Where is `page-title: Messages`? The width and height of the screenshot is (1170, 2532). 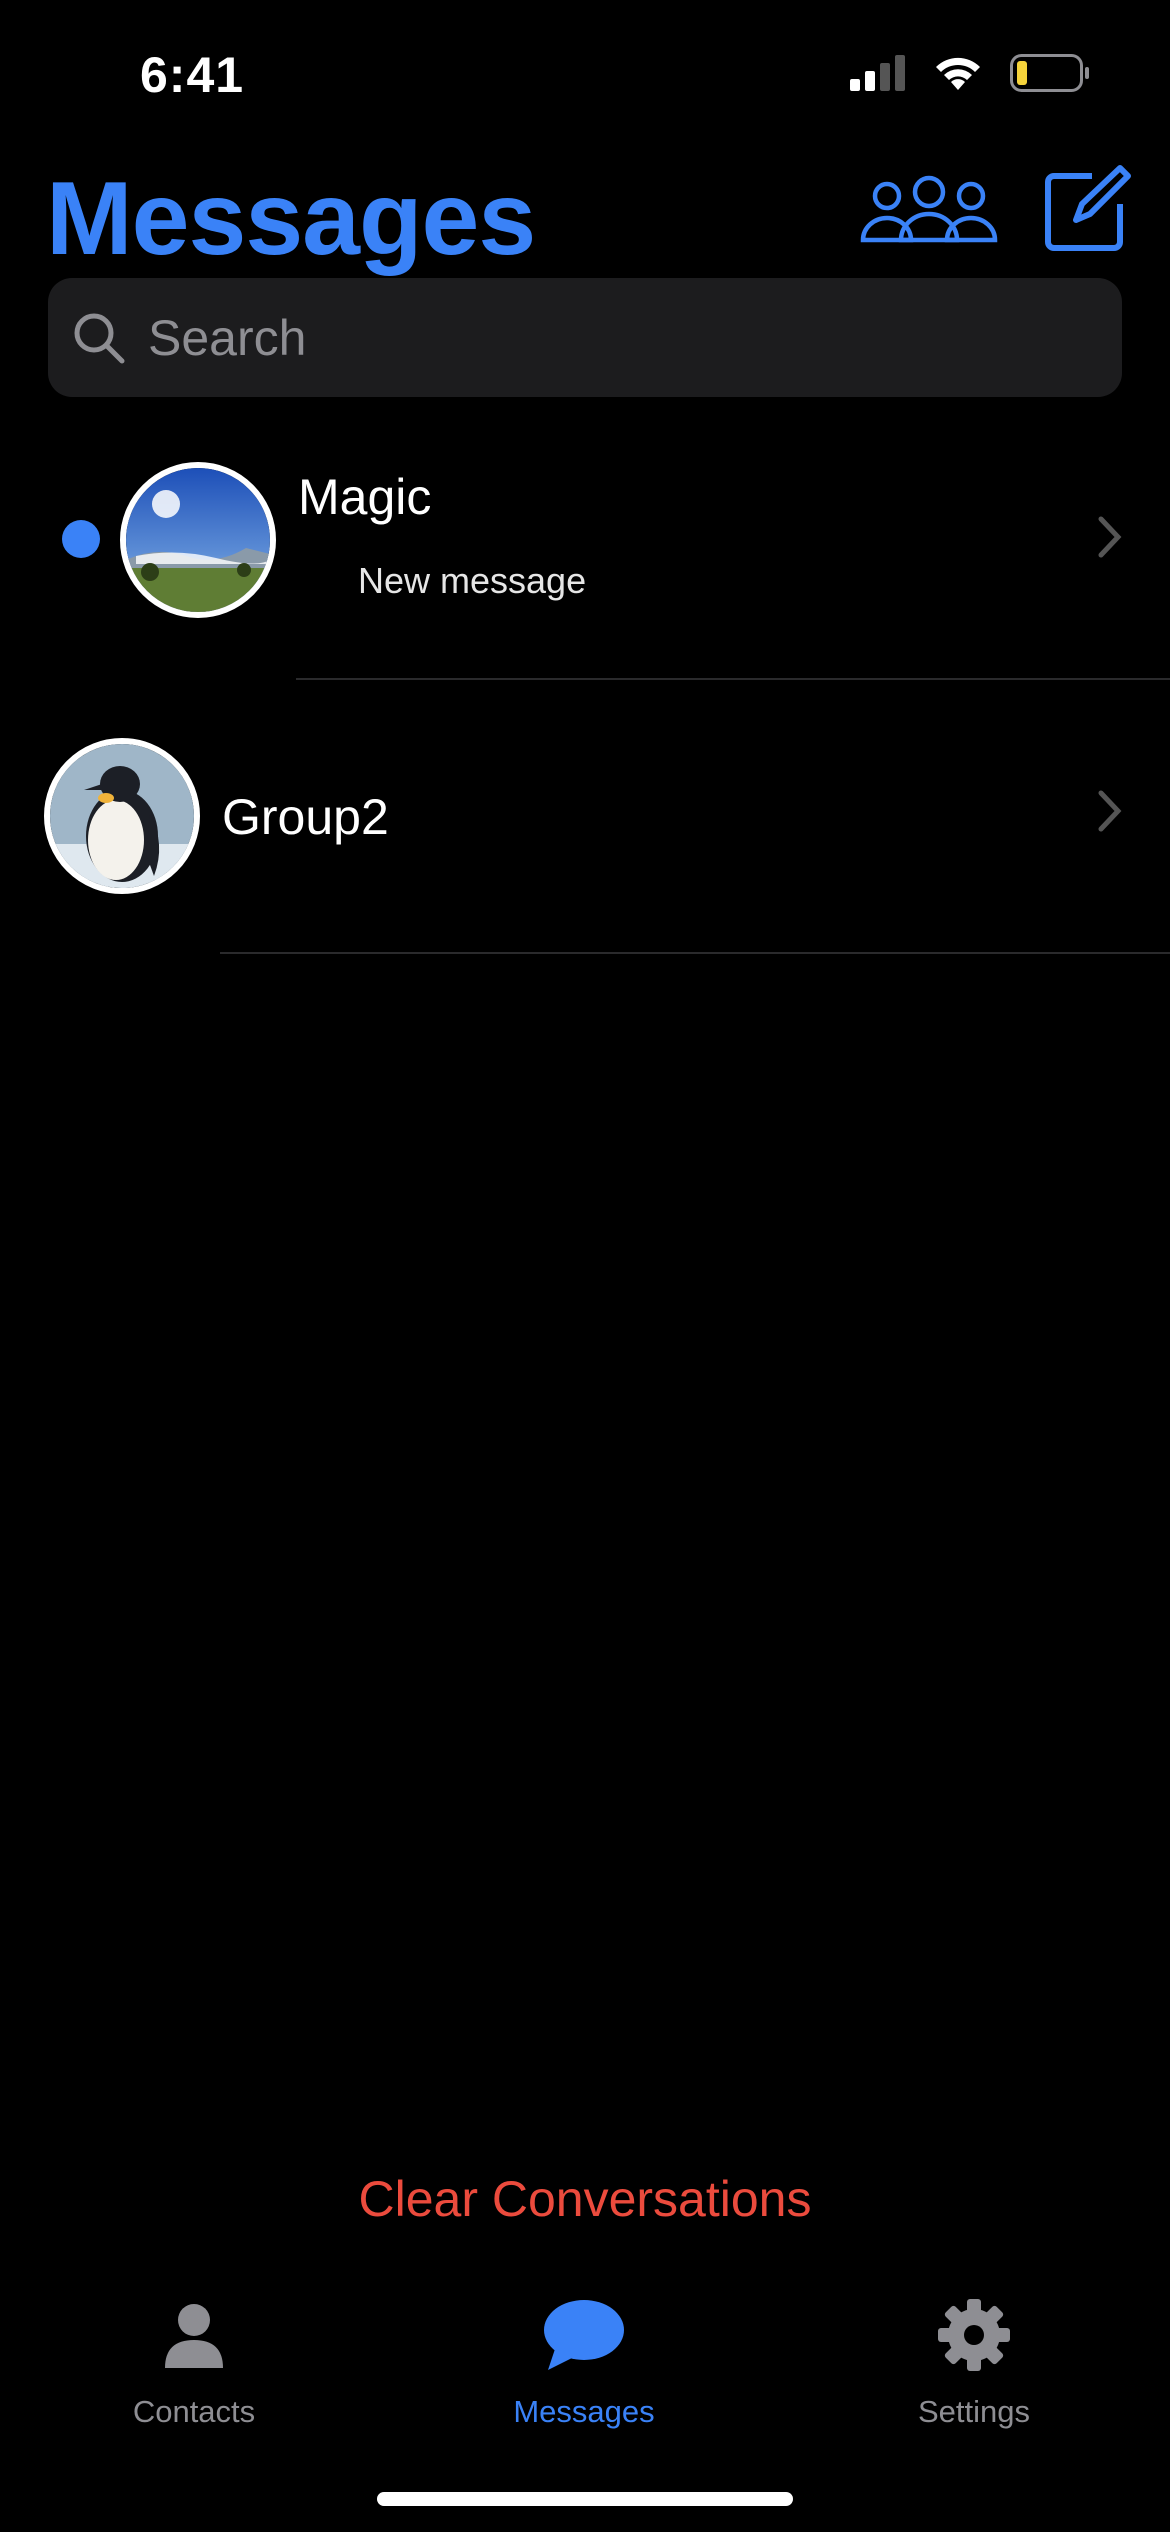 page-title: Messages is located at coordinates (291, 219).